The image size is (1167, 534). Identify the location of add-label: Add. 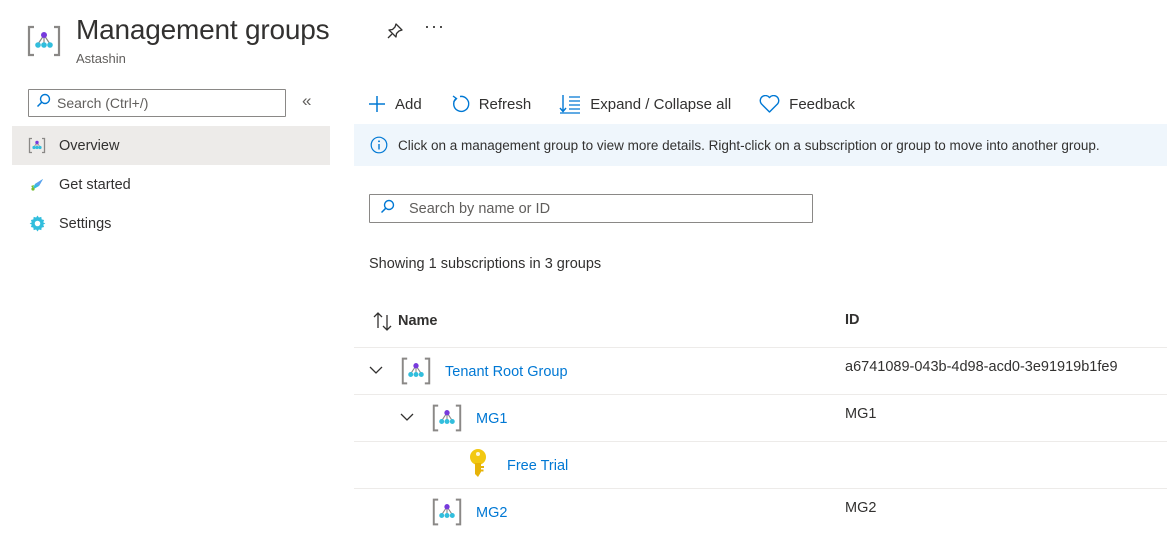
(408, 104).